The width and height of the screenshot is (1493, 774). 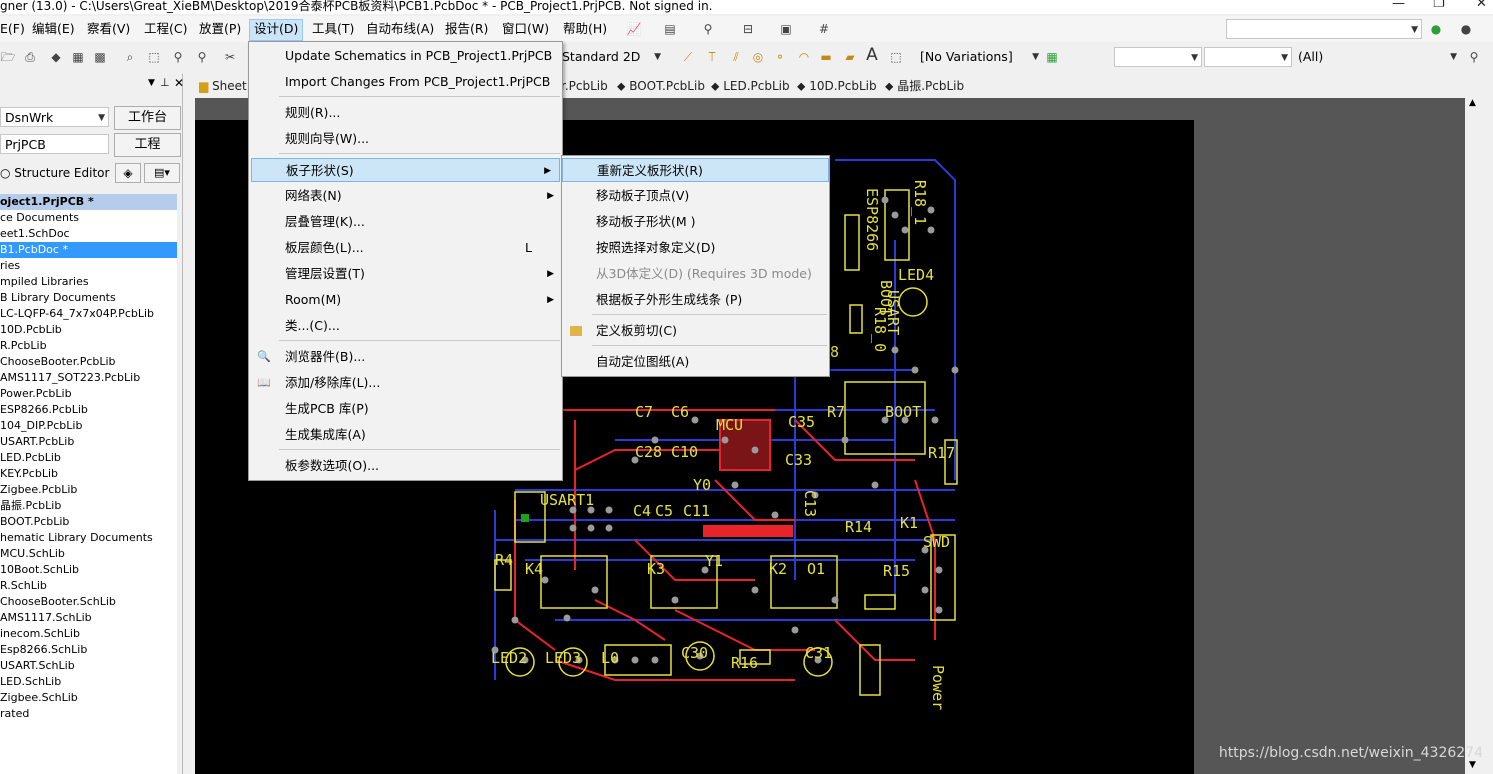 What do you see at coordinates (88, 554) in the screenshot?
I see `tree-item: MCU.SchLib` at bounding box center [88, 554].